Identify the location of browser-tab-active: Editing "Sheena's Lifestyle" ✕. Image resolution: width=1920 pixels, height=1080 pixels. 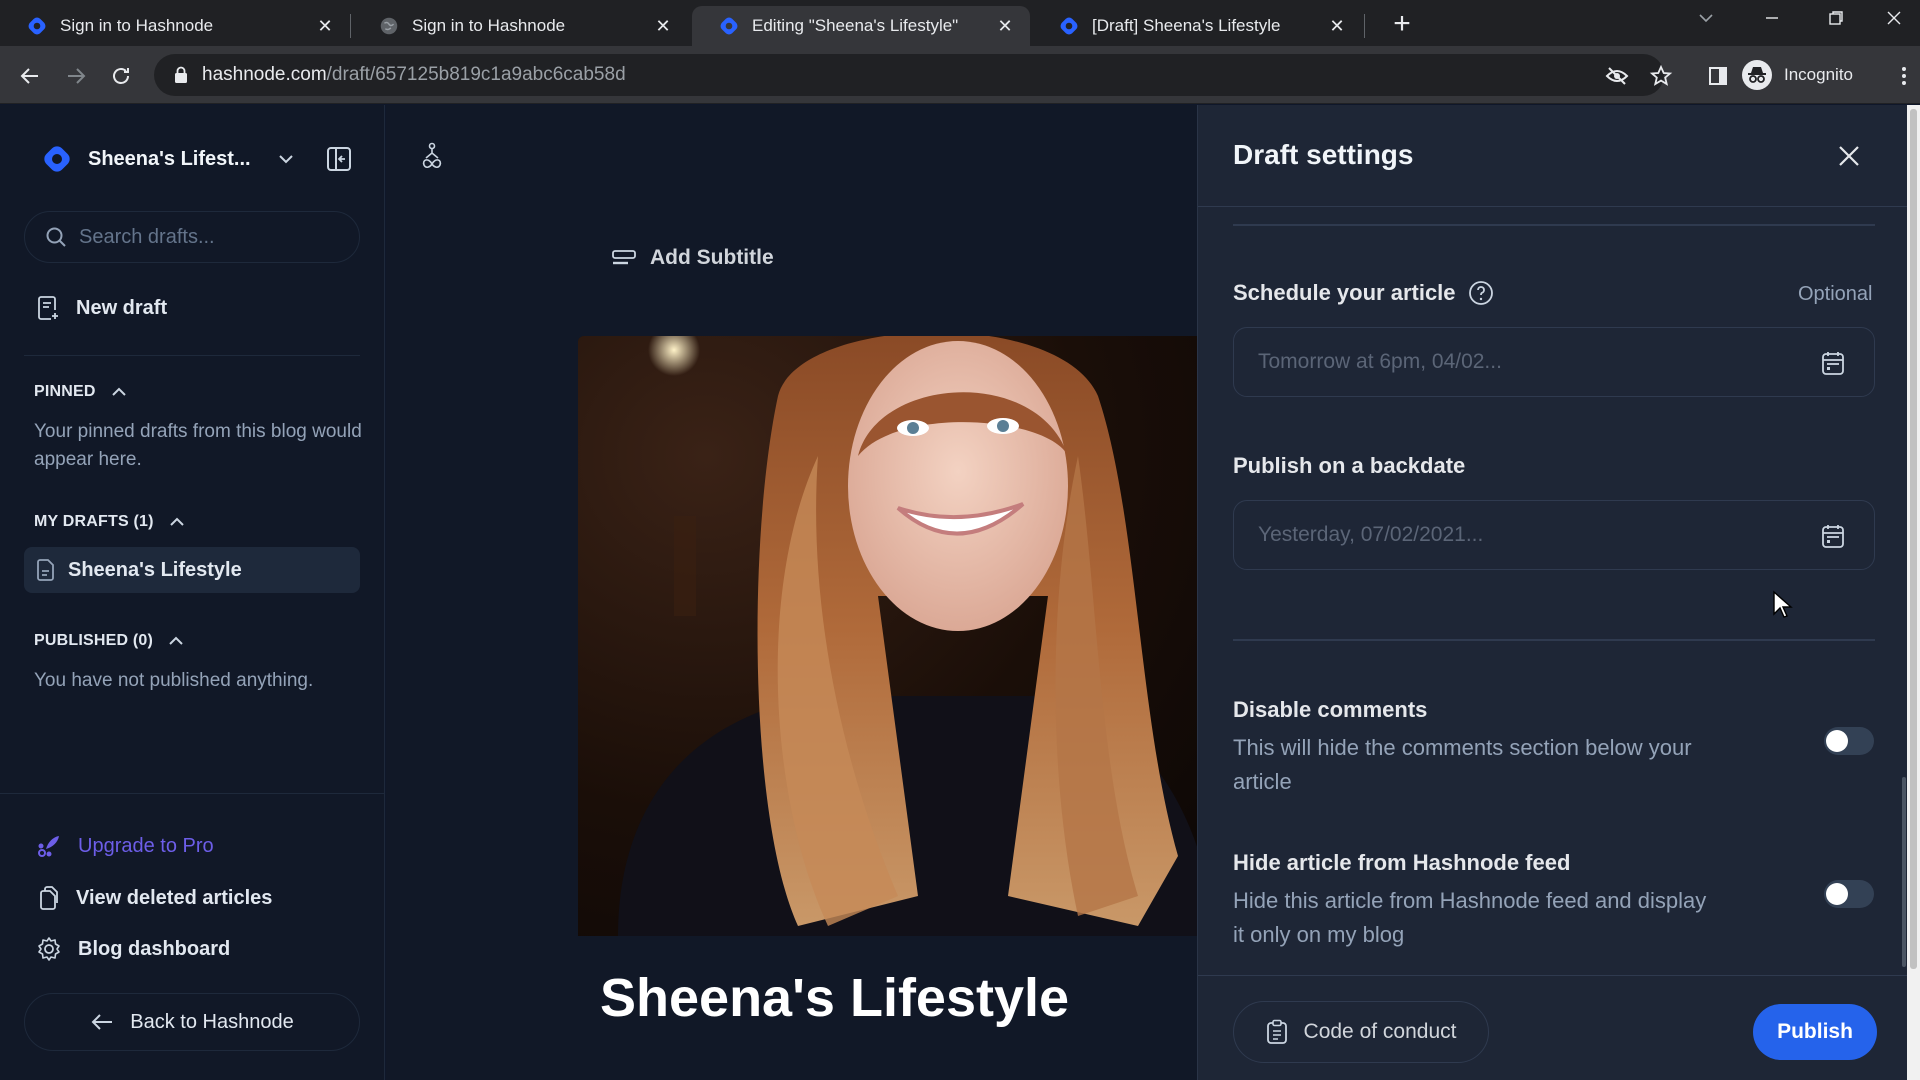
(861, 26).